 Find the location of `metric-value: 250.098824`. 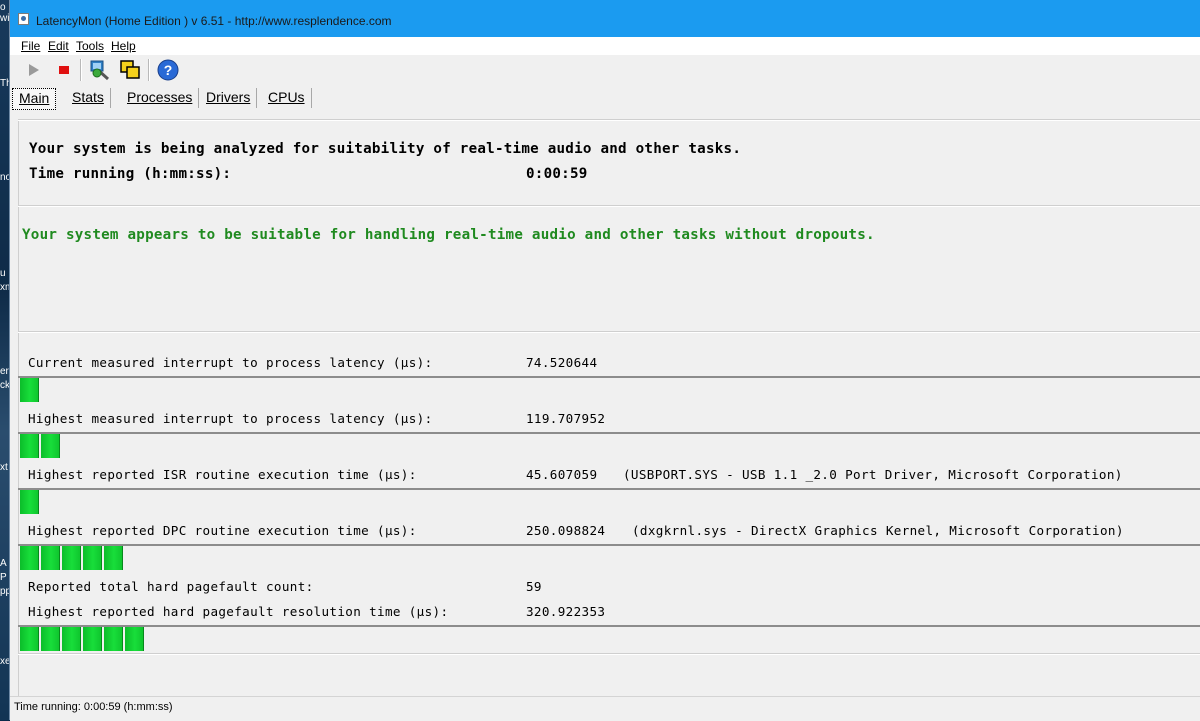

metric-value: 250.098824 is located at coordinates (566, 530).